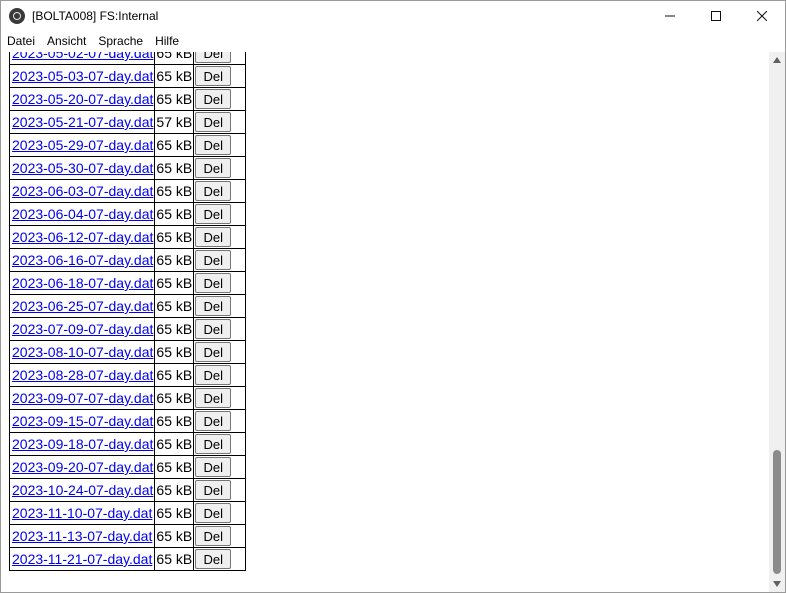 This screenshot has width=786, height=593. What do you see at coordinates (82, 513) in the screenshot?
I see `file-link: 2023-11-10-07-day.dat` at bounding box center [82, 513].